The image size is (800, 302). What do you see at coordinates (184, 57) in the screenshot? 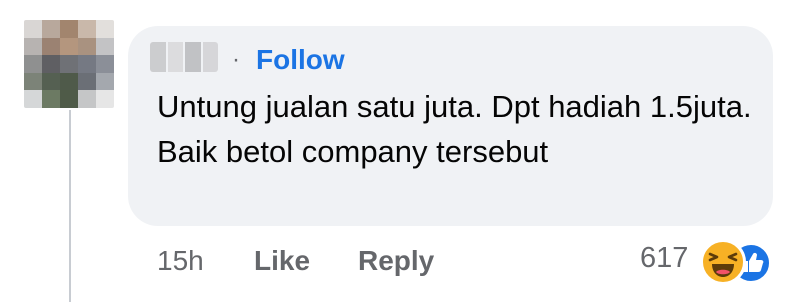
I see `redacted-author-name` at bounding box center [184, 57].